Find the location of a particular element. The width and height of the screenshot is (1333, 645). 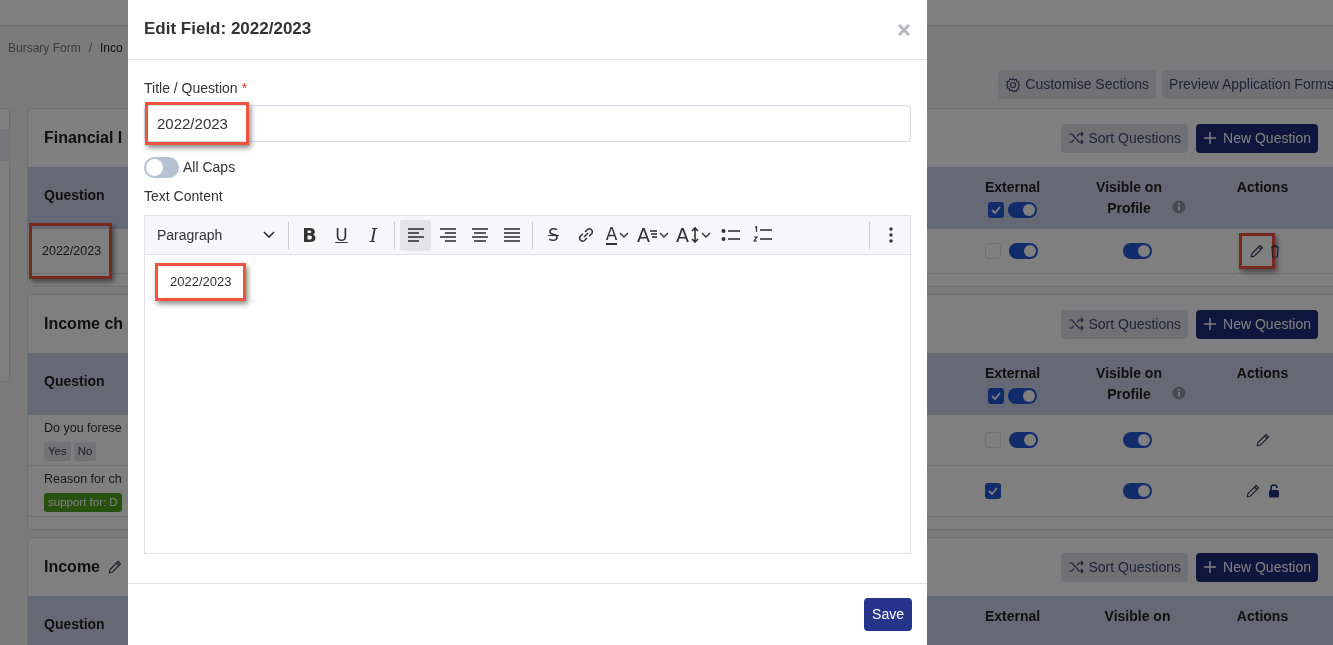

save-button: Save is located at coordinates (888, 614).